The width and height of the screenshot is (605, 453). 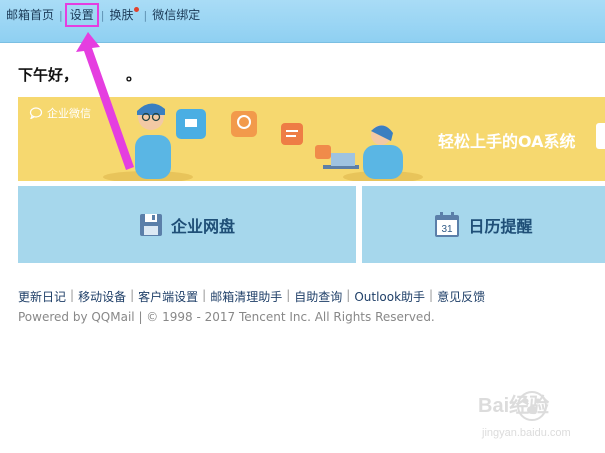 I want to click on banner-action-button, so click(x=600, y=136).